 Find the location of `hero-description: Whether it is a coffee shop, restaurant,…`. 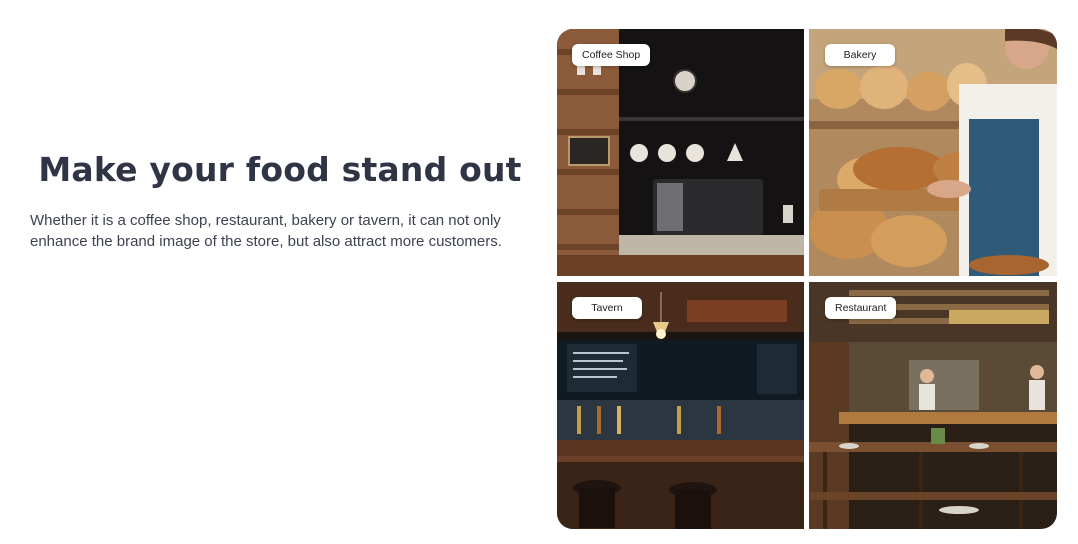

hero-description: Whether it is a coffee shop, restaurant,… is located at coordinates (266, 231).